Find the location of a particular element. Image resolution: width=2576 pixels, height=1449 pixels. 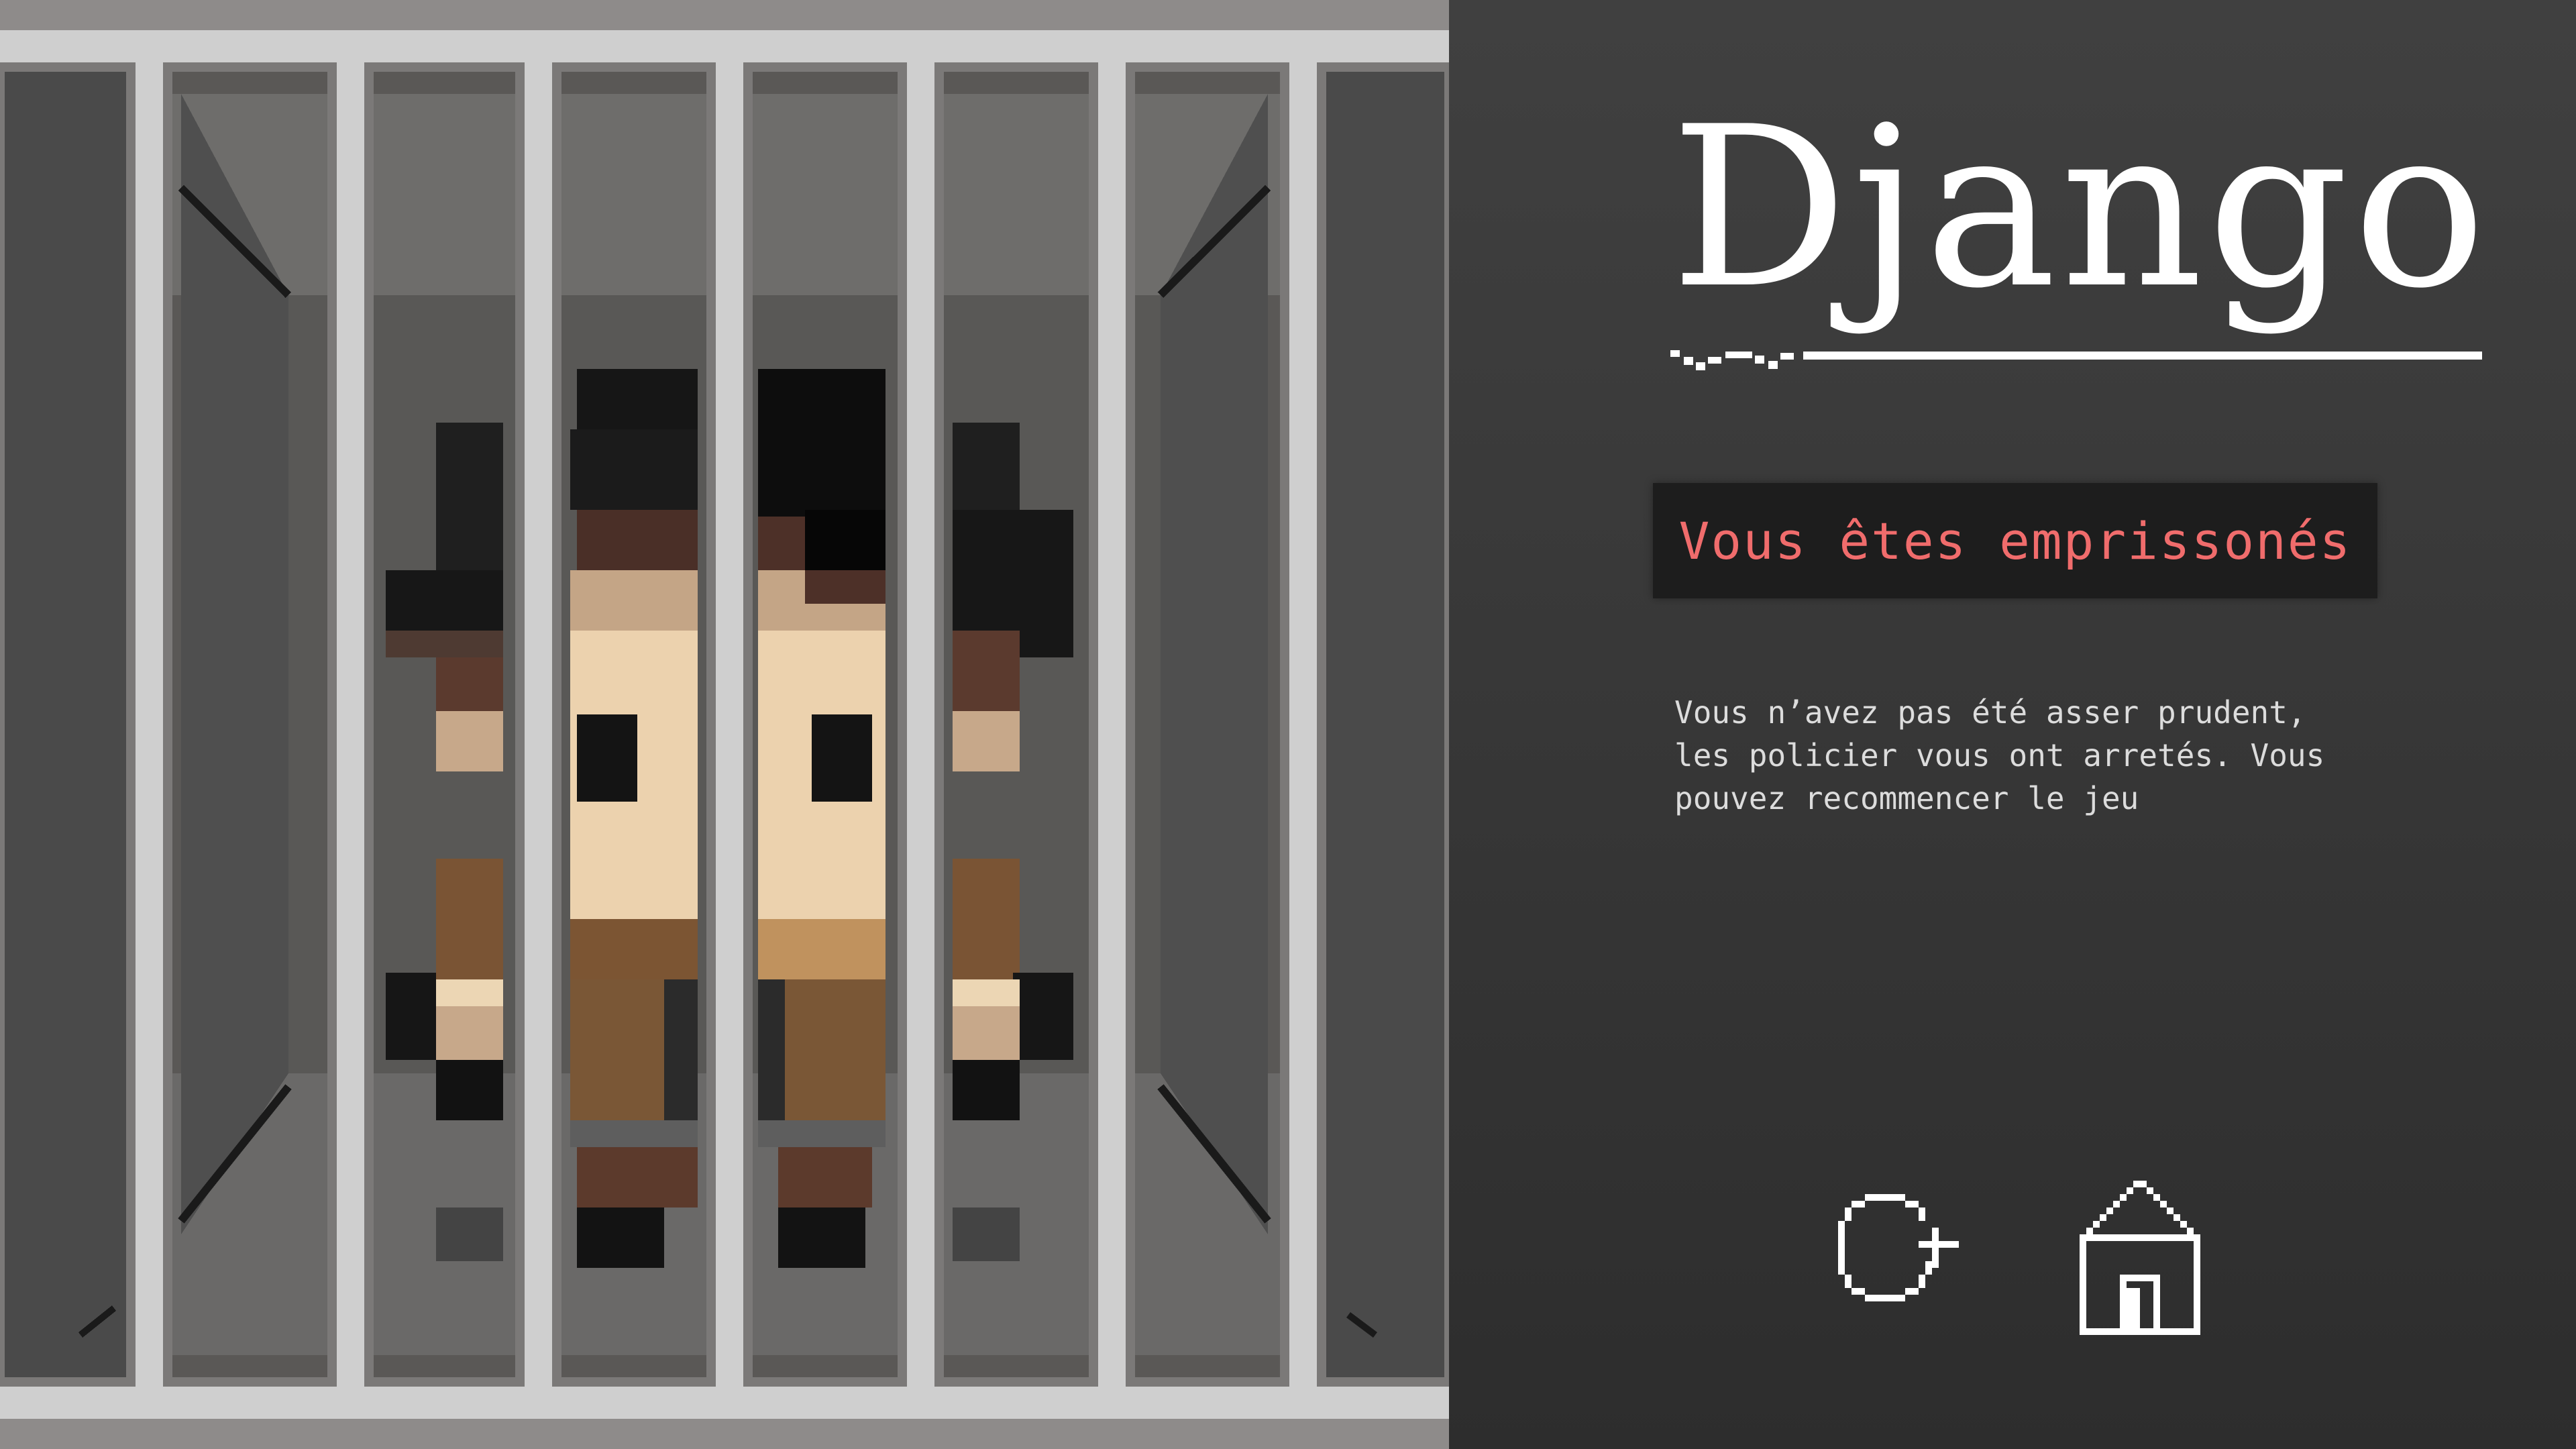

bottom-frame is located at coordinates (724, 1434).